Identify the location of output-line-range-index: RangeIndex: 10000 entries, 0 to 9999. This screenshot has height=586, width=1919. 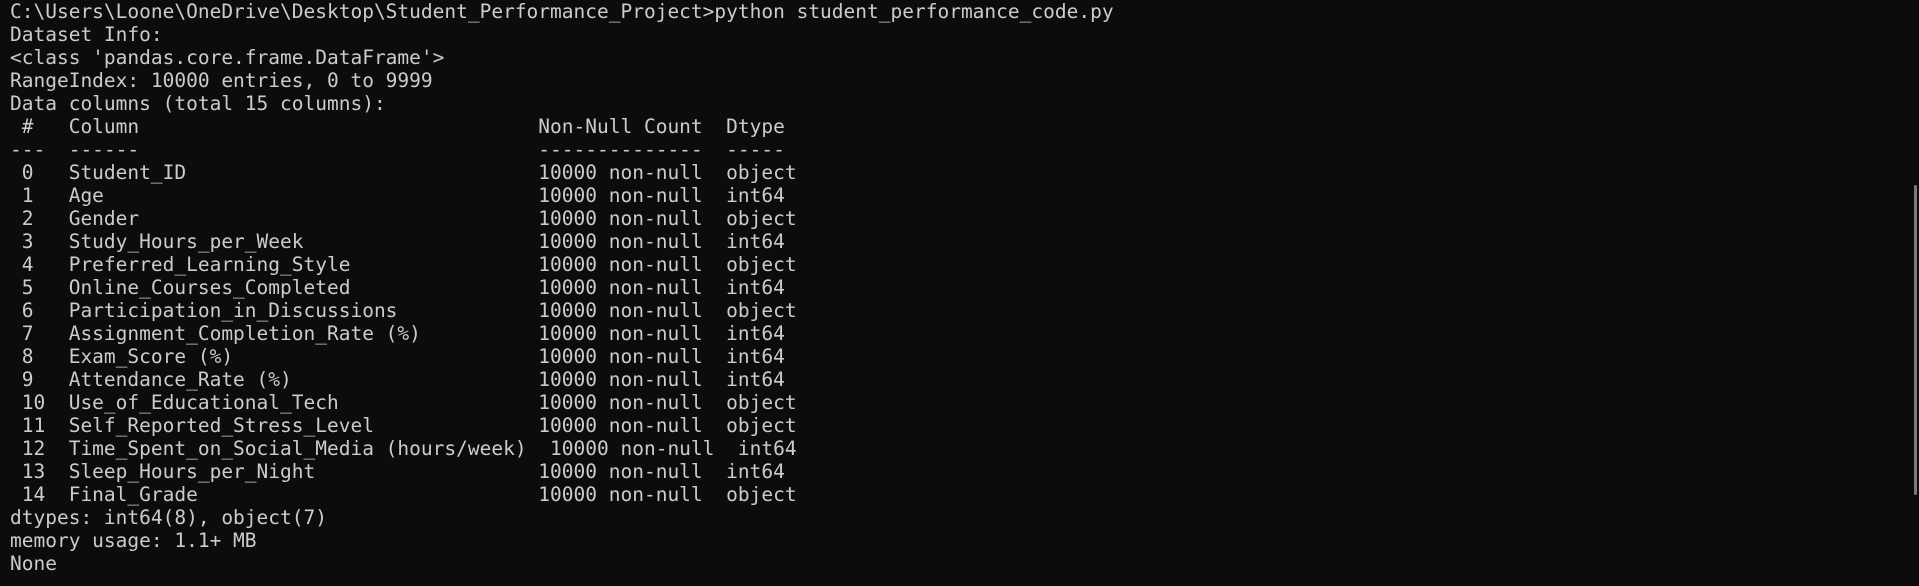
(221, 80).